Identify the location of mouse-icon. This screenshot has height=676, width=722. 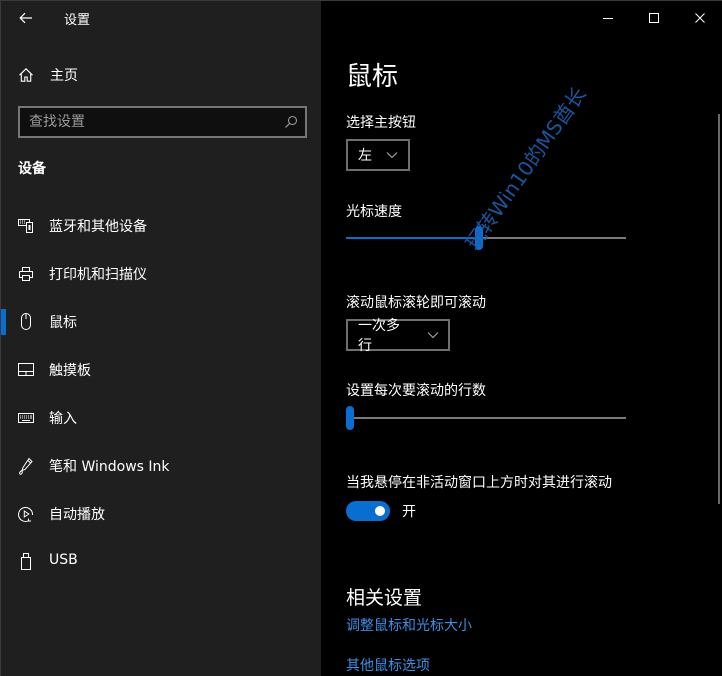
(26, 321).